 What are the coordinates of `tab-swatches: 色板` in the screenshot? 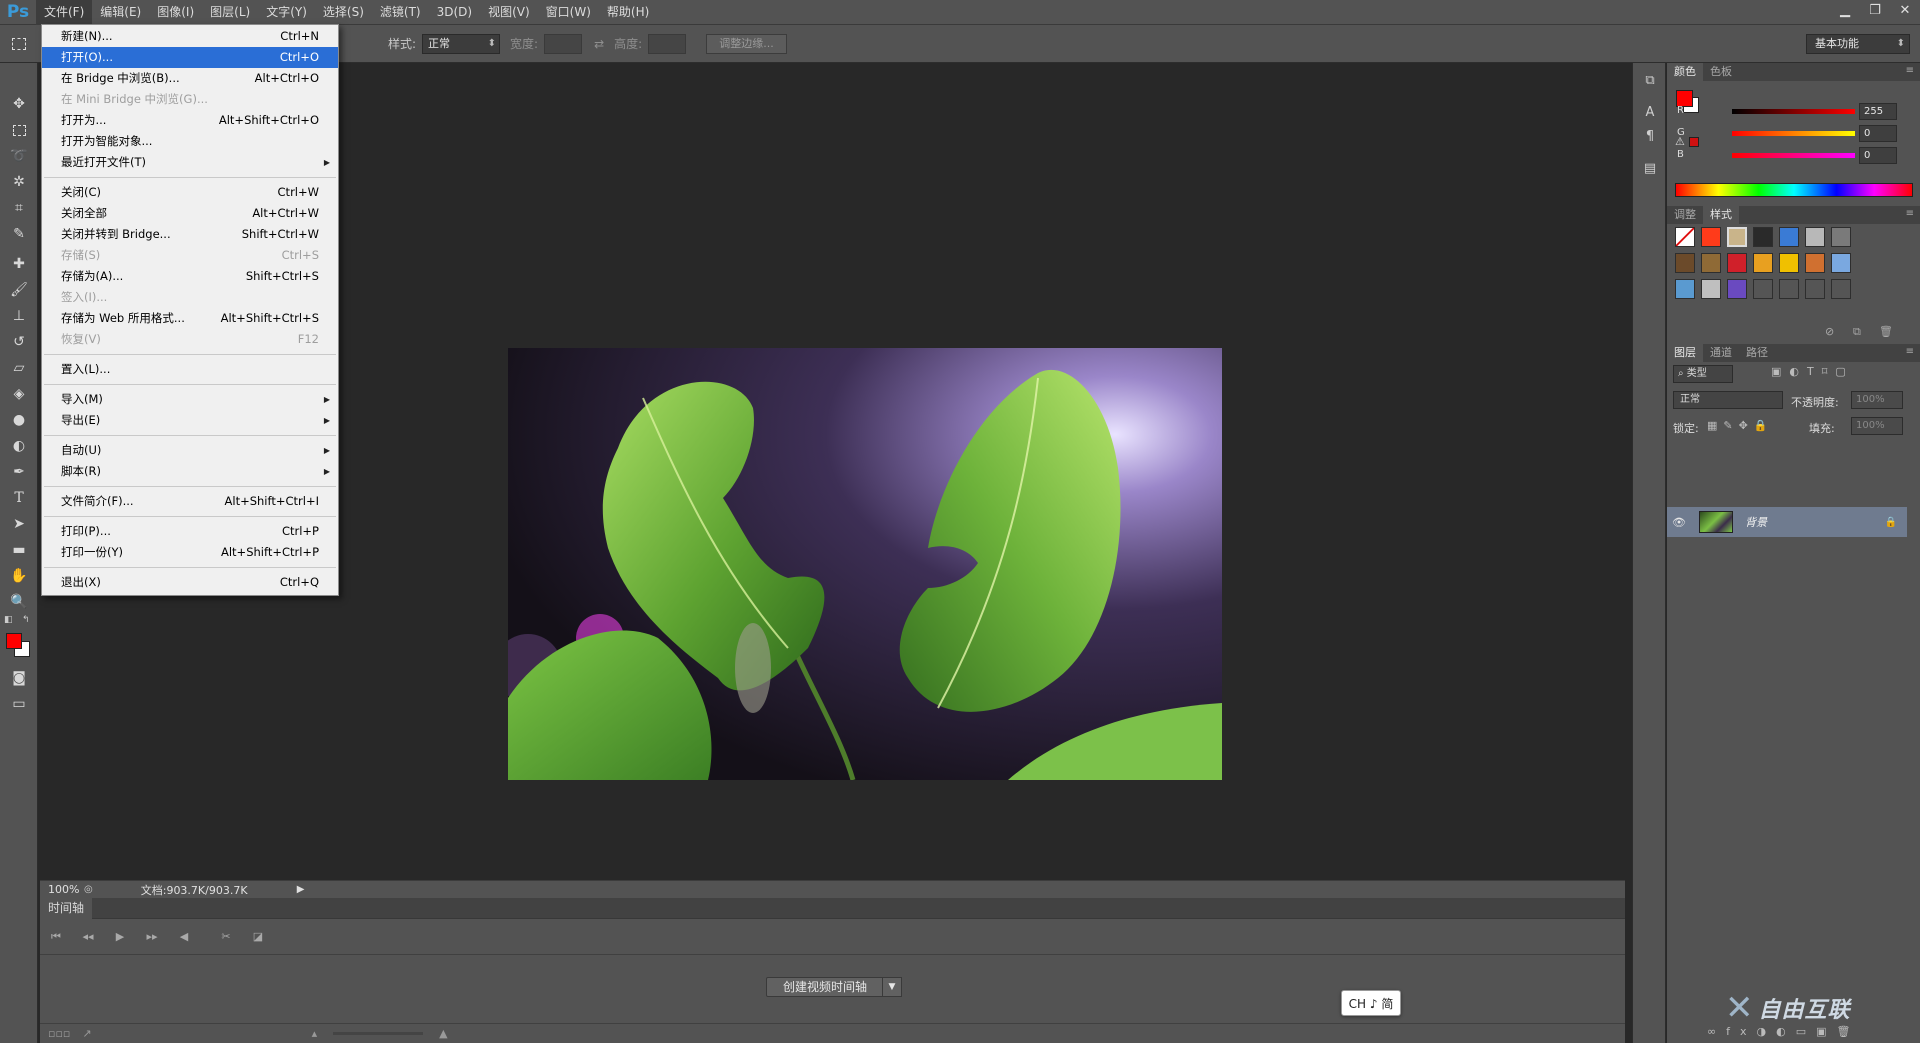 It's located at (1721, 72).